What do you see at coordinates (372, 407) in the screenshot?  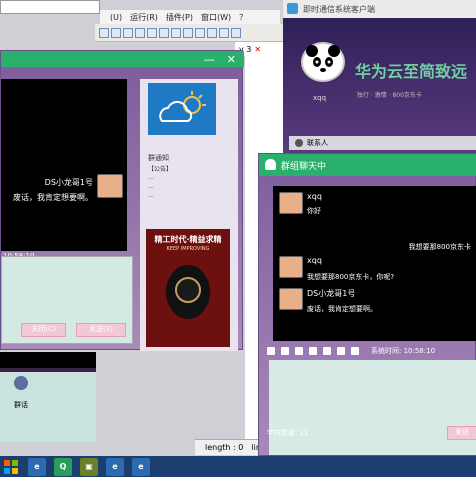 I see `group-message-input` at bounding box center [372, 407].